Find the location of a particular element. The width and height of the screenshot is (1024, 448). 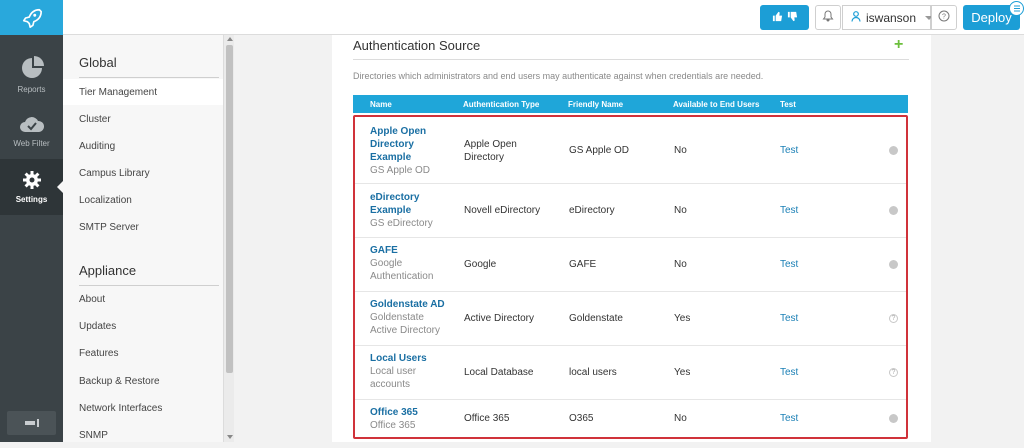

source-subtitle: Office 365 is located at coordinates (393, 425).